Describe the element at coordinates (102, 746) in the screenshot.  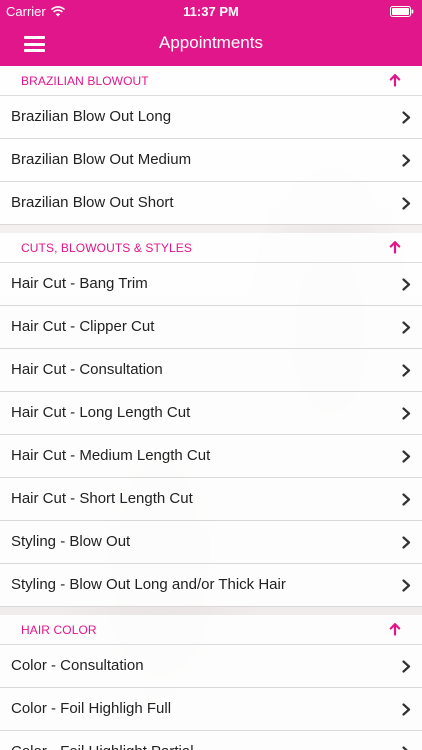
I see `service-label: Color - Foil Highlight Partial` at that location.